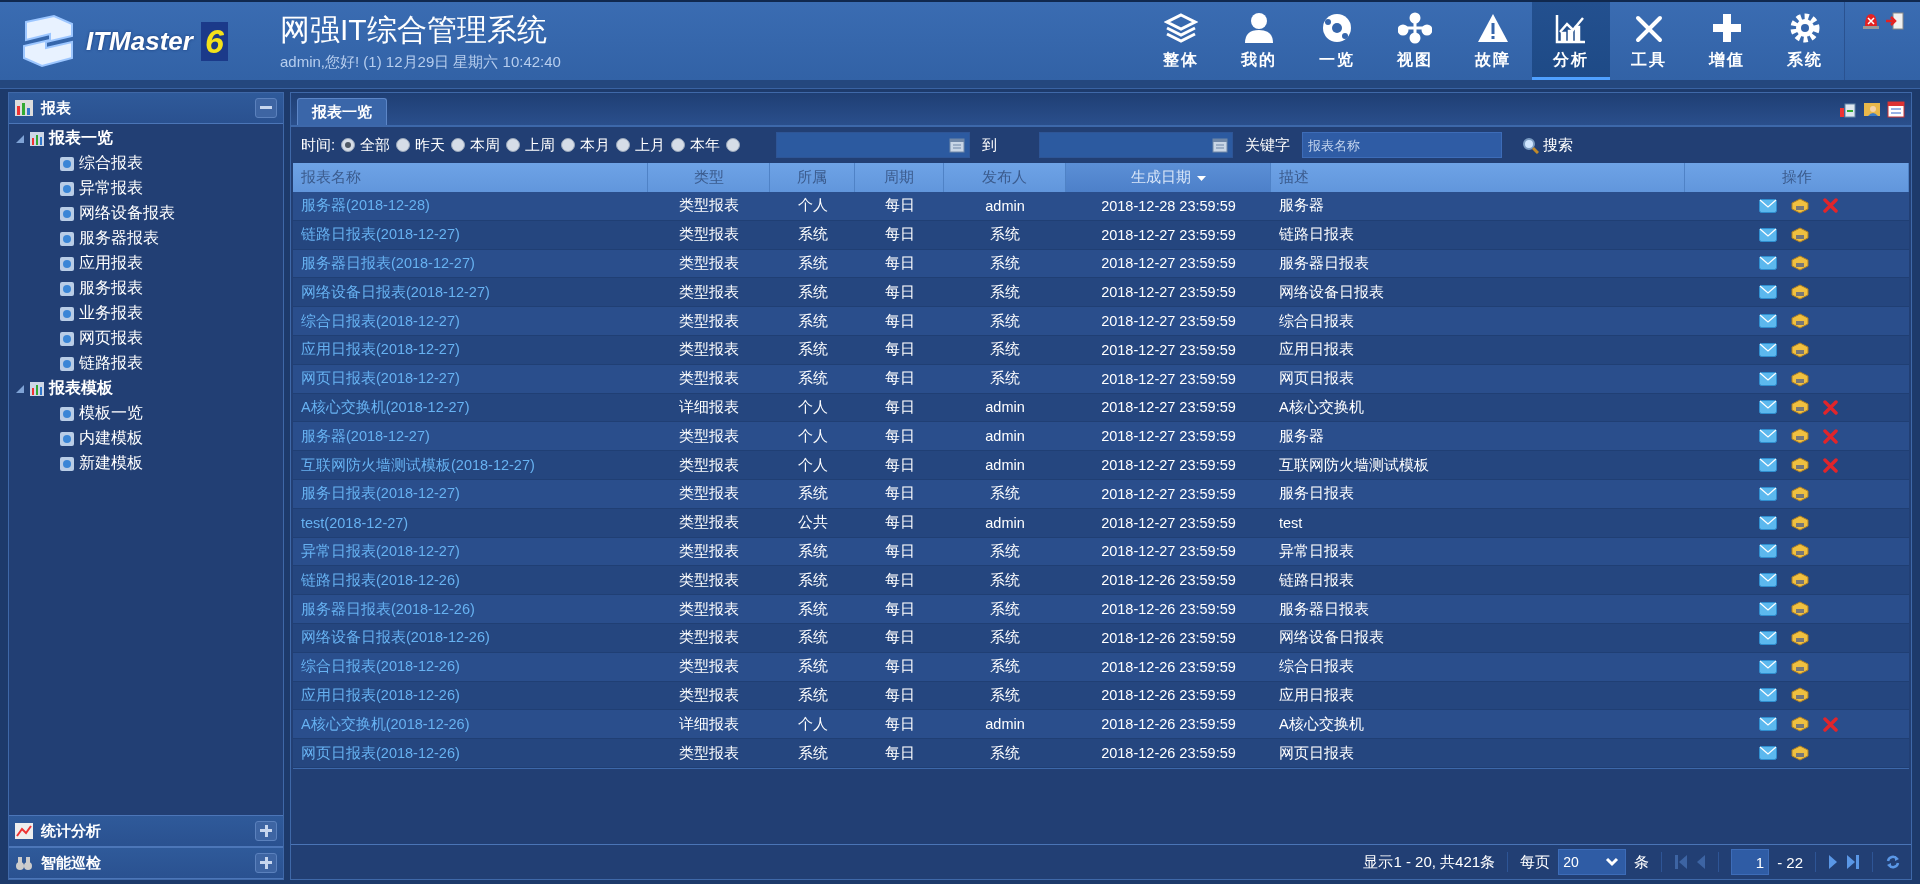  I want to click on radio-label: 上月, so click(650, 145).